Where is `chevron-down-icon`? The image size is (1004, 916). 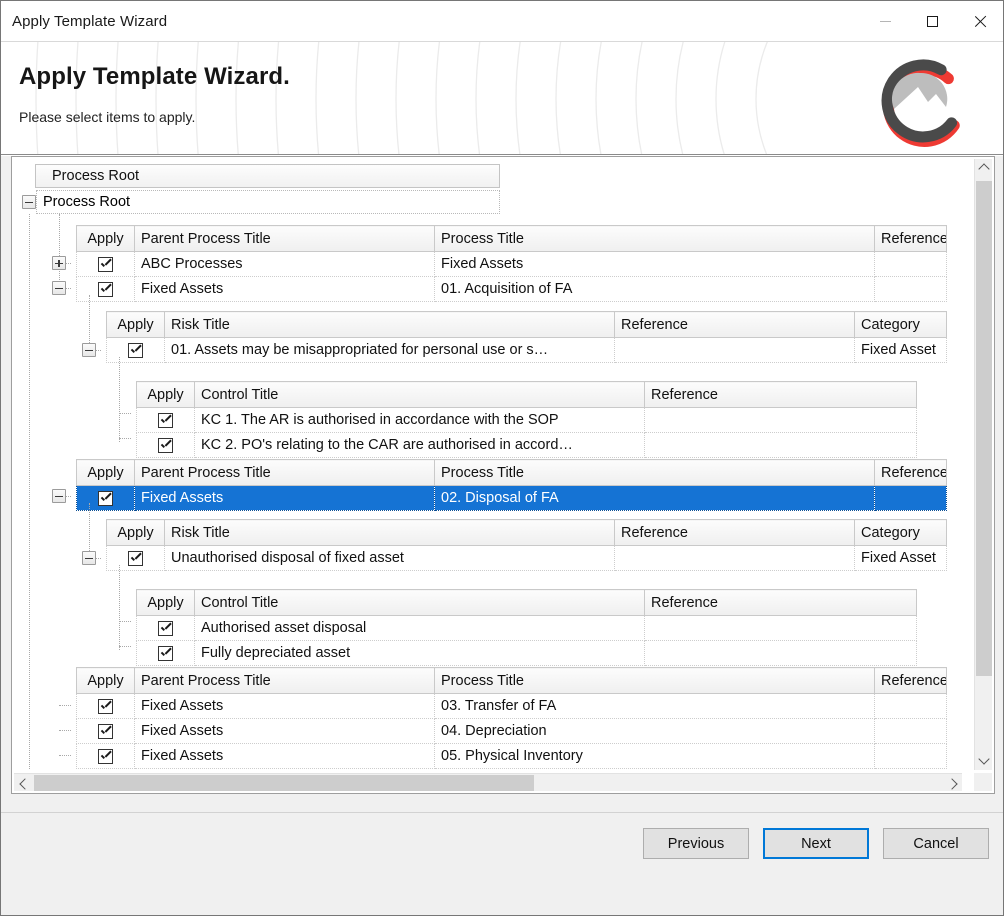
chevron-down-icon is located at coordinates (984, 761).